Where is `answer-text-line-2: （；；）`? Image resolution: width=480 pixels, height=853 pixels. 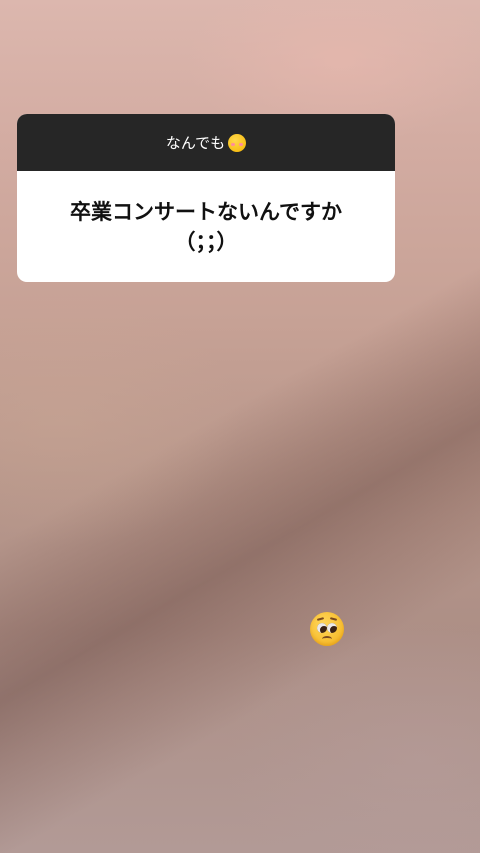
answer-text-line-2: （；；） is located at coordinates (206, 241).